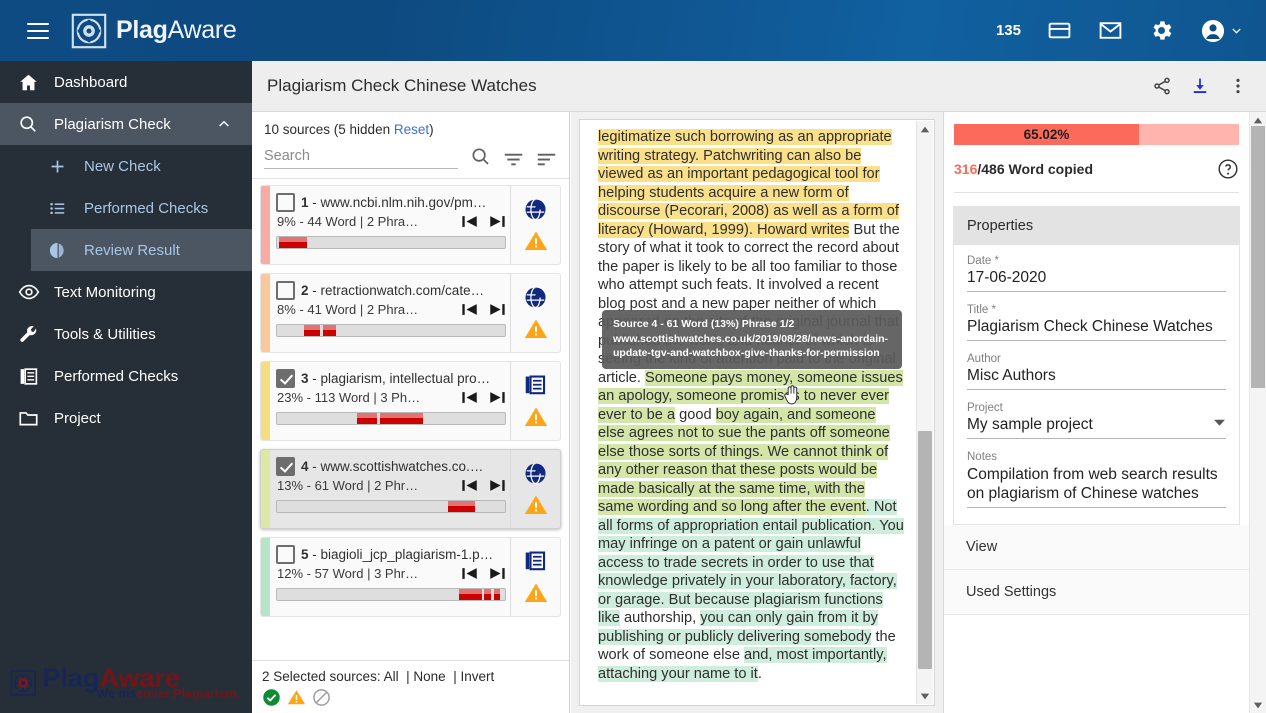 The width and height of the screenshot is (1266, 713). I want to click on download-icon, so click(1200, 86).